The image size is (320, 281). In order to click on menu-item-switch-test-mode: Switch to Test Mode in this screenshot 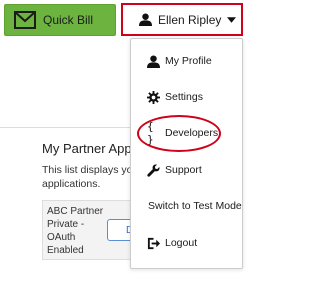, I will do `click(186, 206)`.